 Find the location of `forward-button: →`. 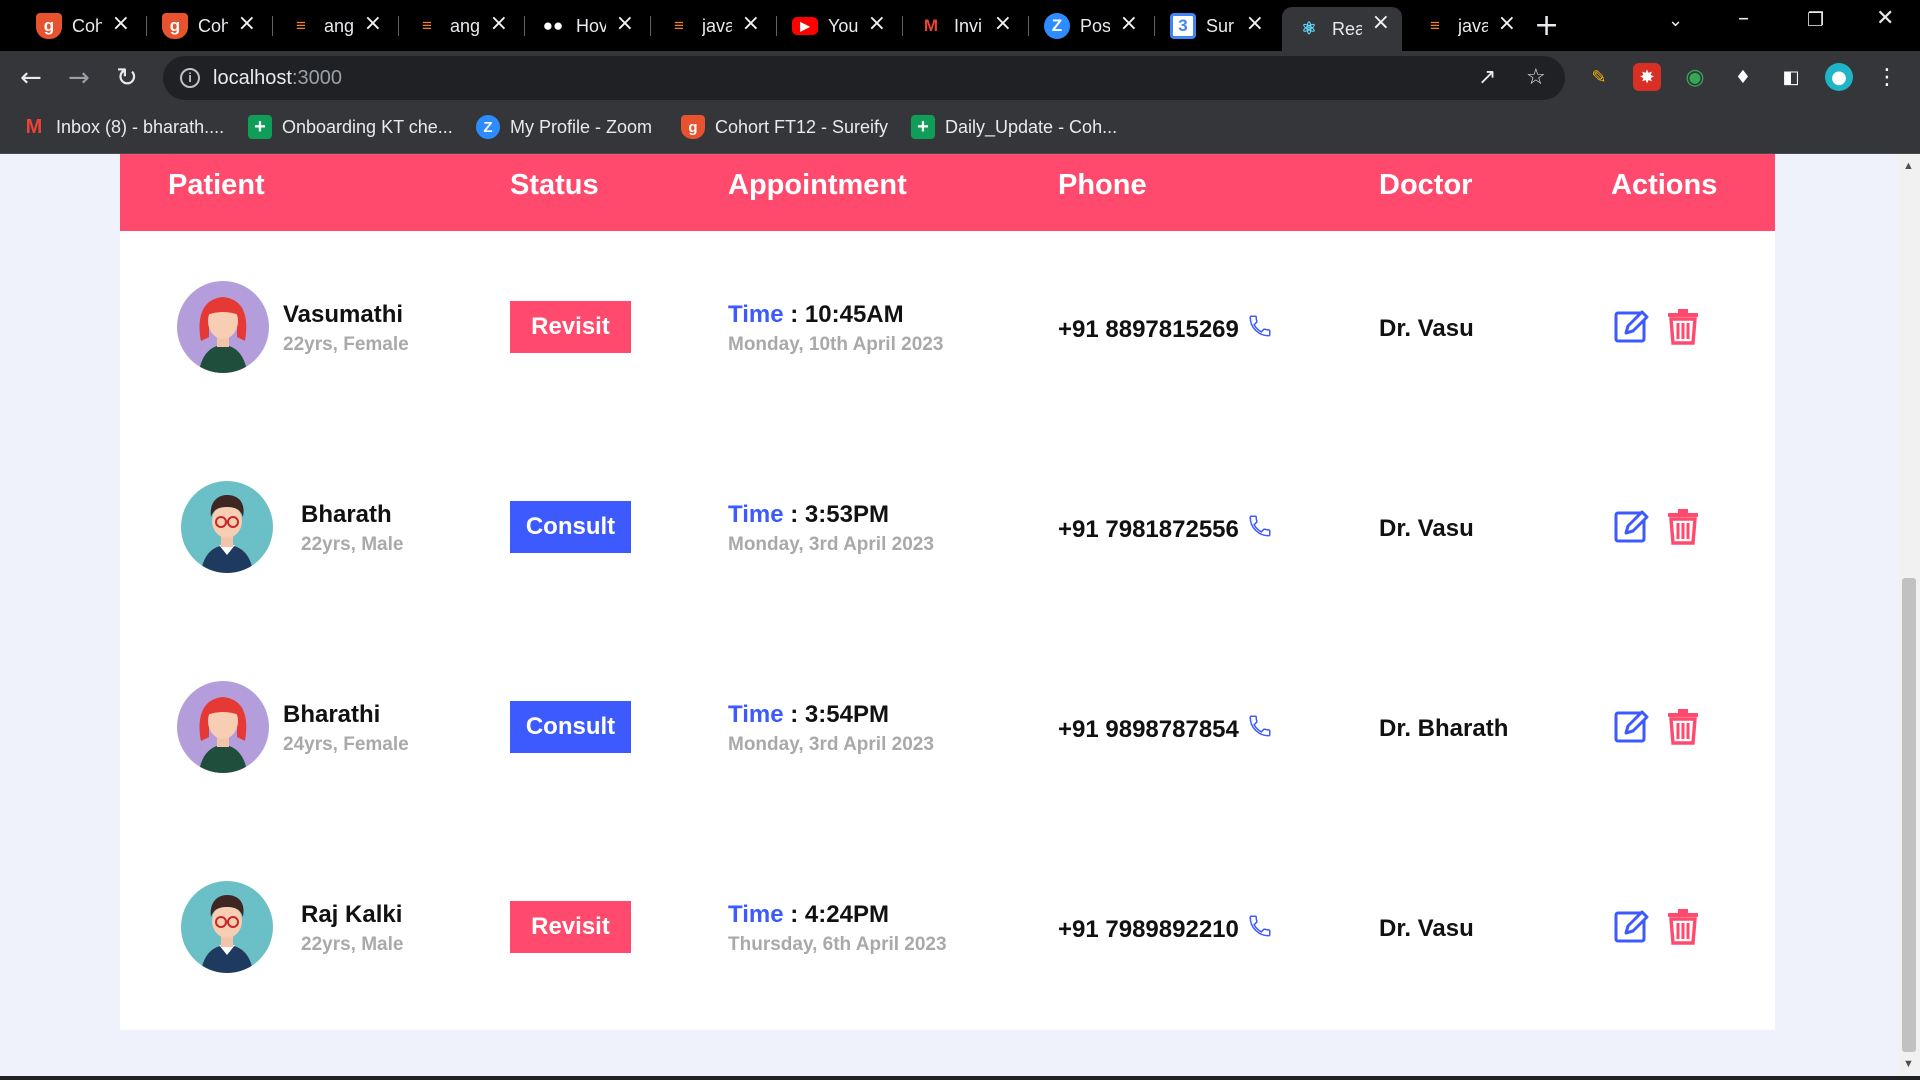

forward-button: → is located at coordinates (79, 78).